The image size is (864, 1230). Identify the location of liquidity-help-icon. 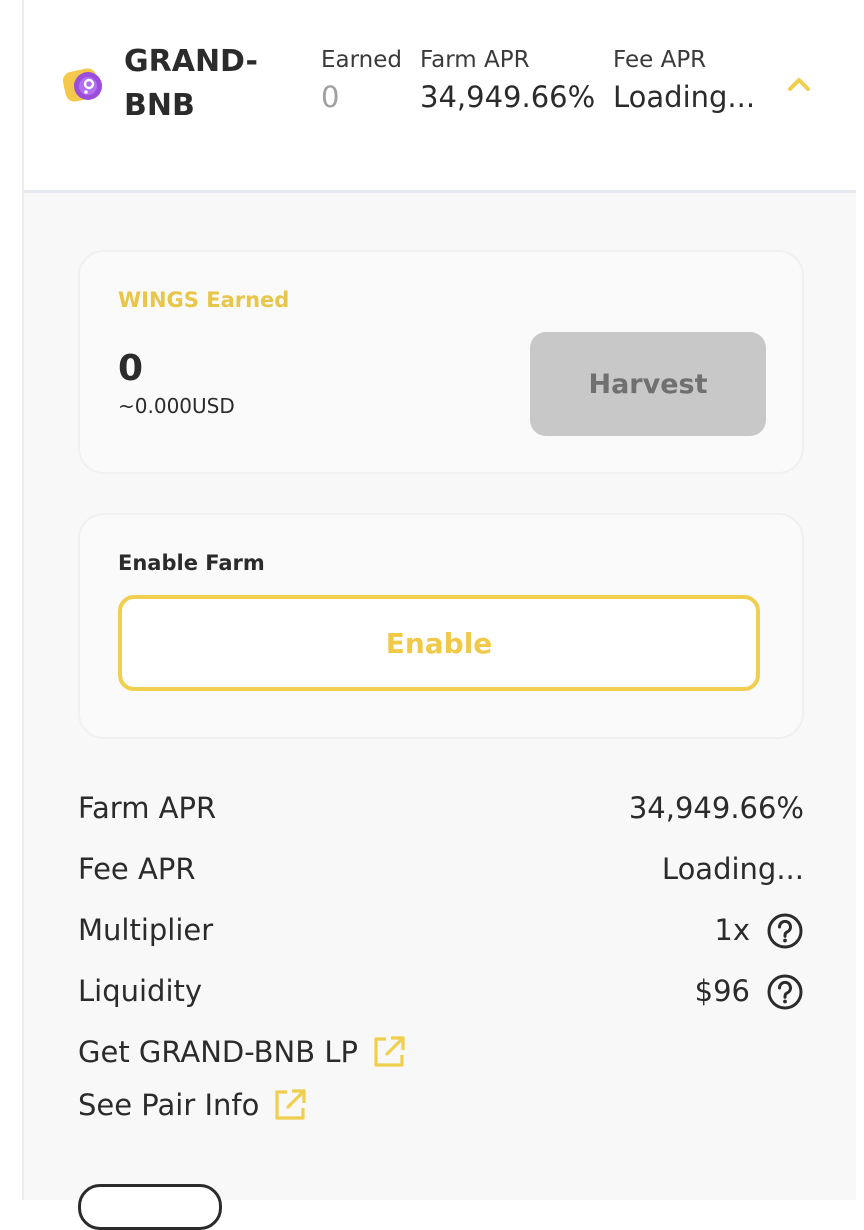
(785, 992).